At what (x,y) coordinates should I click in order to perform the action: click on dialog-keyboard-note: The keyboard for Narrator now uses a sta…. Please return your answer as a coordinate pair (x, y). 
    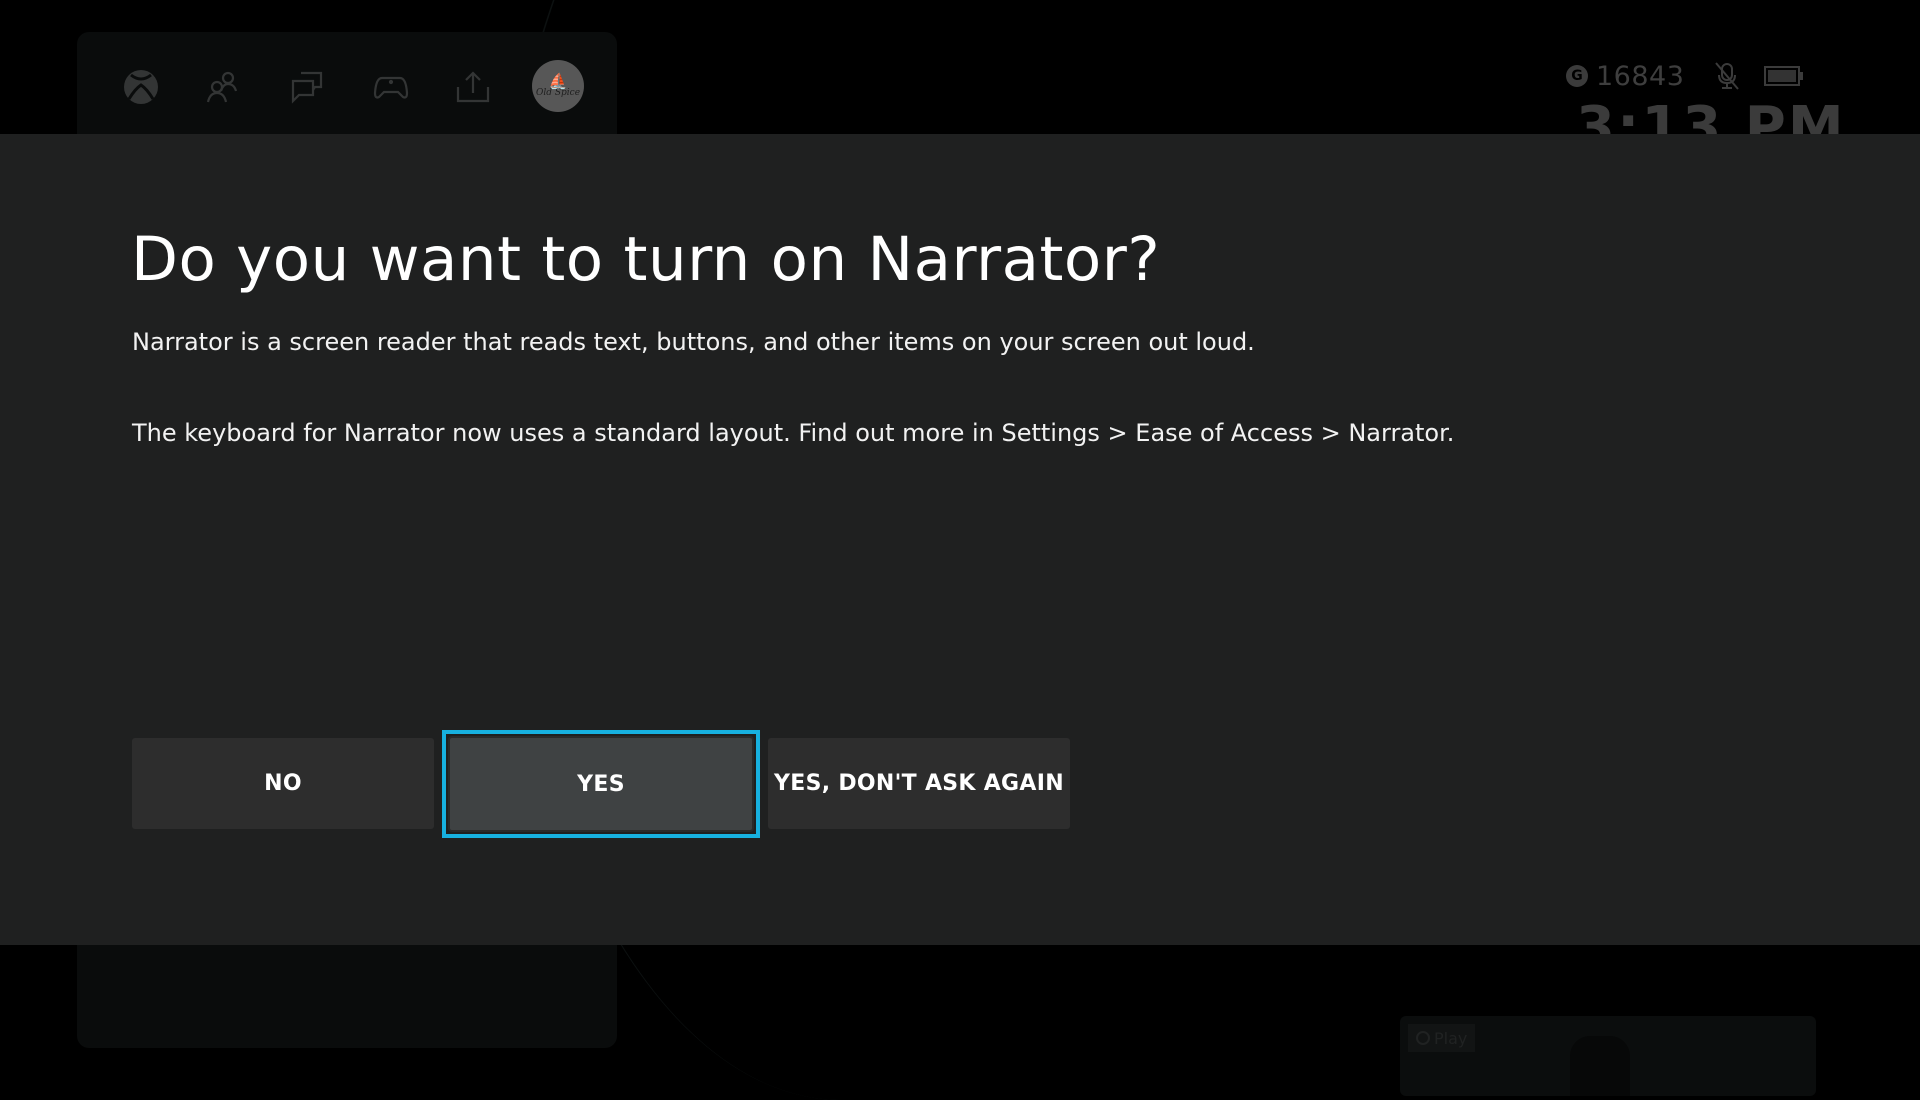
    Looking at the image, I should click on (793, 433).